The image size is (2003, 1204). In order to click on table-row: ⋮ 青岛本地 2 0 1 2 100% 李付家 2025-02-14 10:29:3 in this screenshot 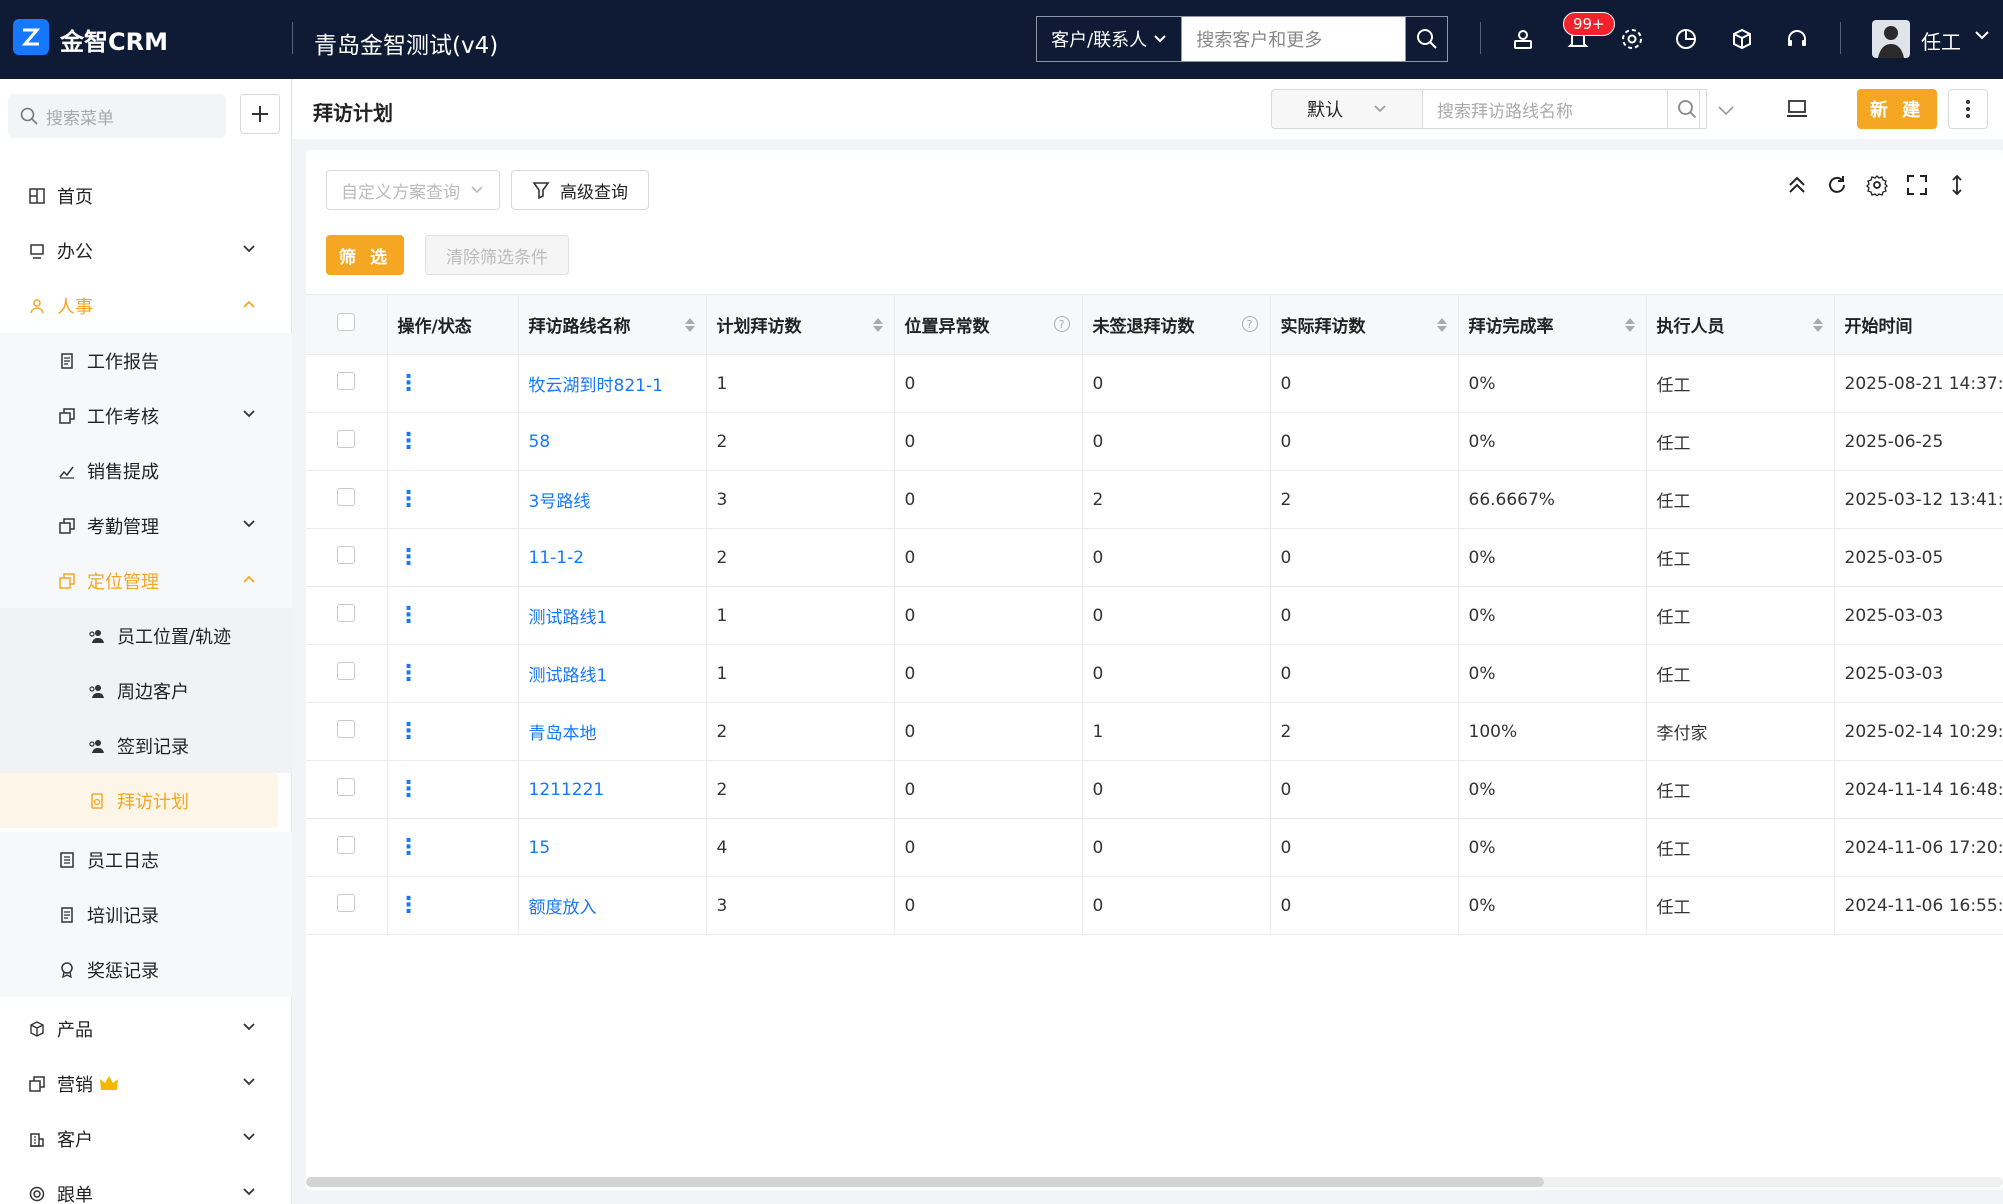, I will do `click(1154, 731)`.